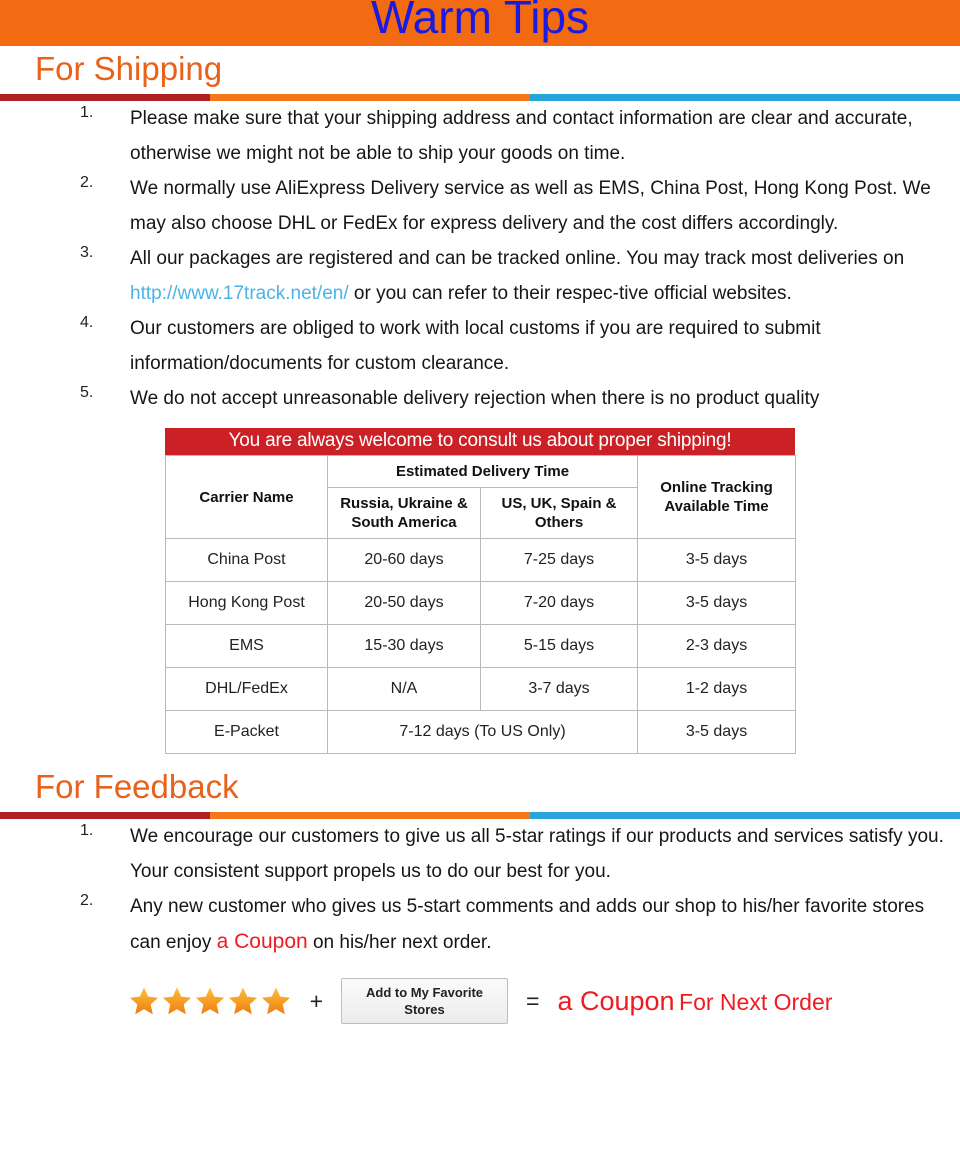 Image resolution: width=960 pixels, height=1160 pixels. I want to click on shipping-section-header: For Shipping, so click(480, 70).